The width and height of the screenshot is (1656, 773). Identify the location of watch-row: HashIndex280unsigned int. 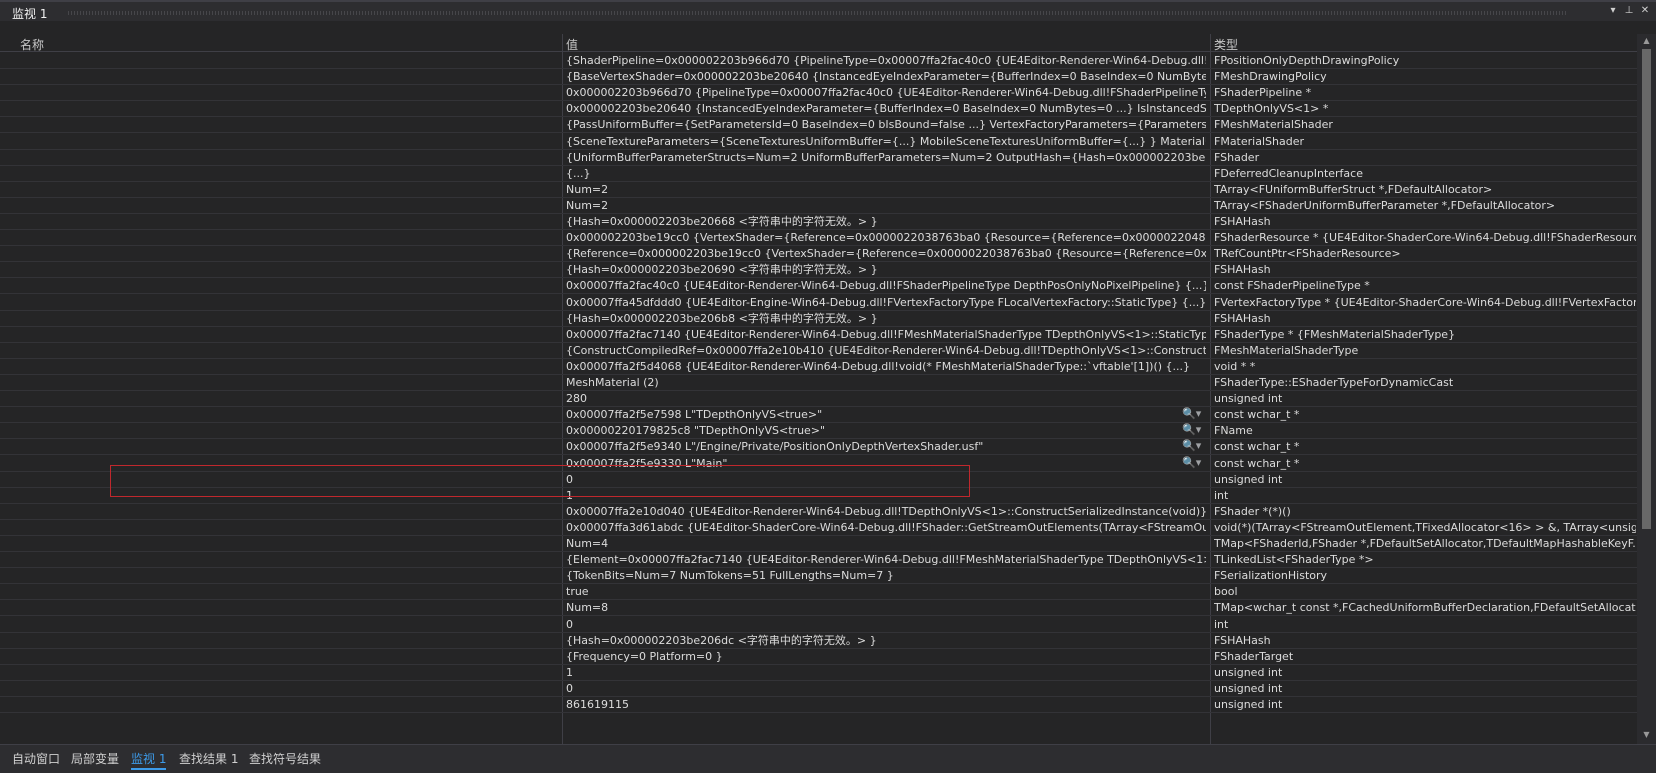
(818, 399).